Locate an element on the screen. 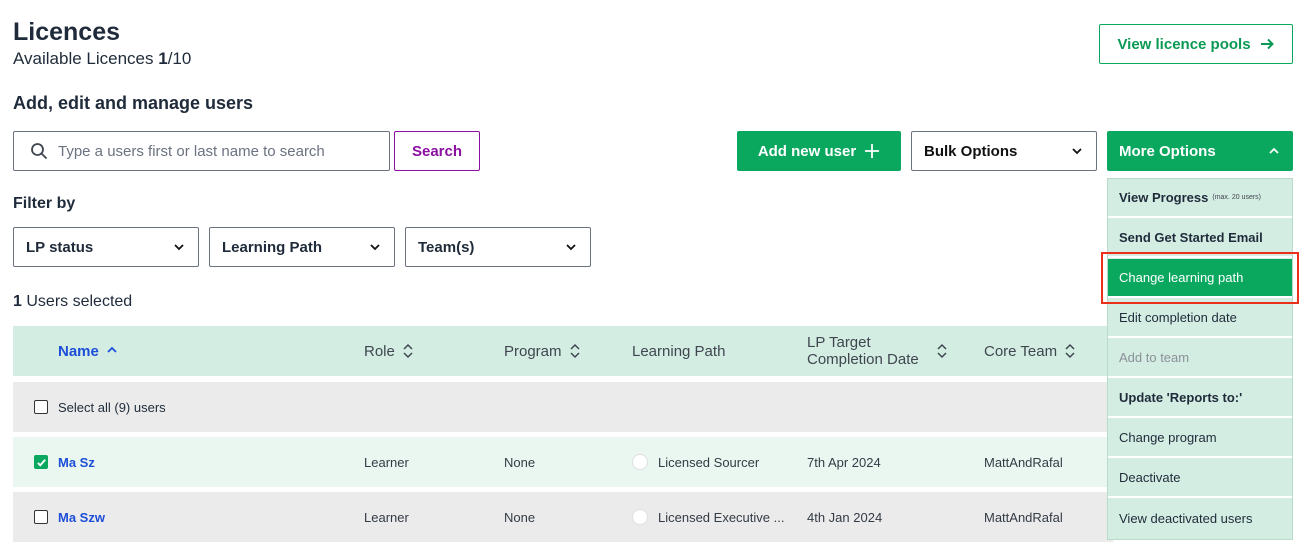 The image size is (1313, 545). more-options-label: More Options is located at coordinates (1167, 151).